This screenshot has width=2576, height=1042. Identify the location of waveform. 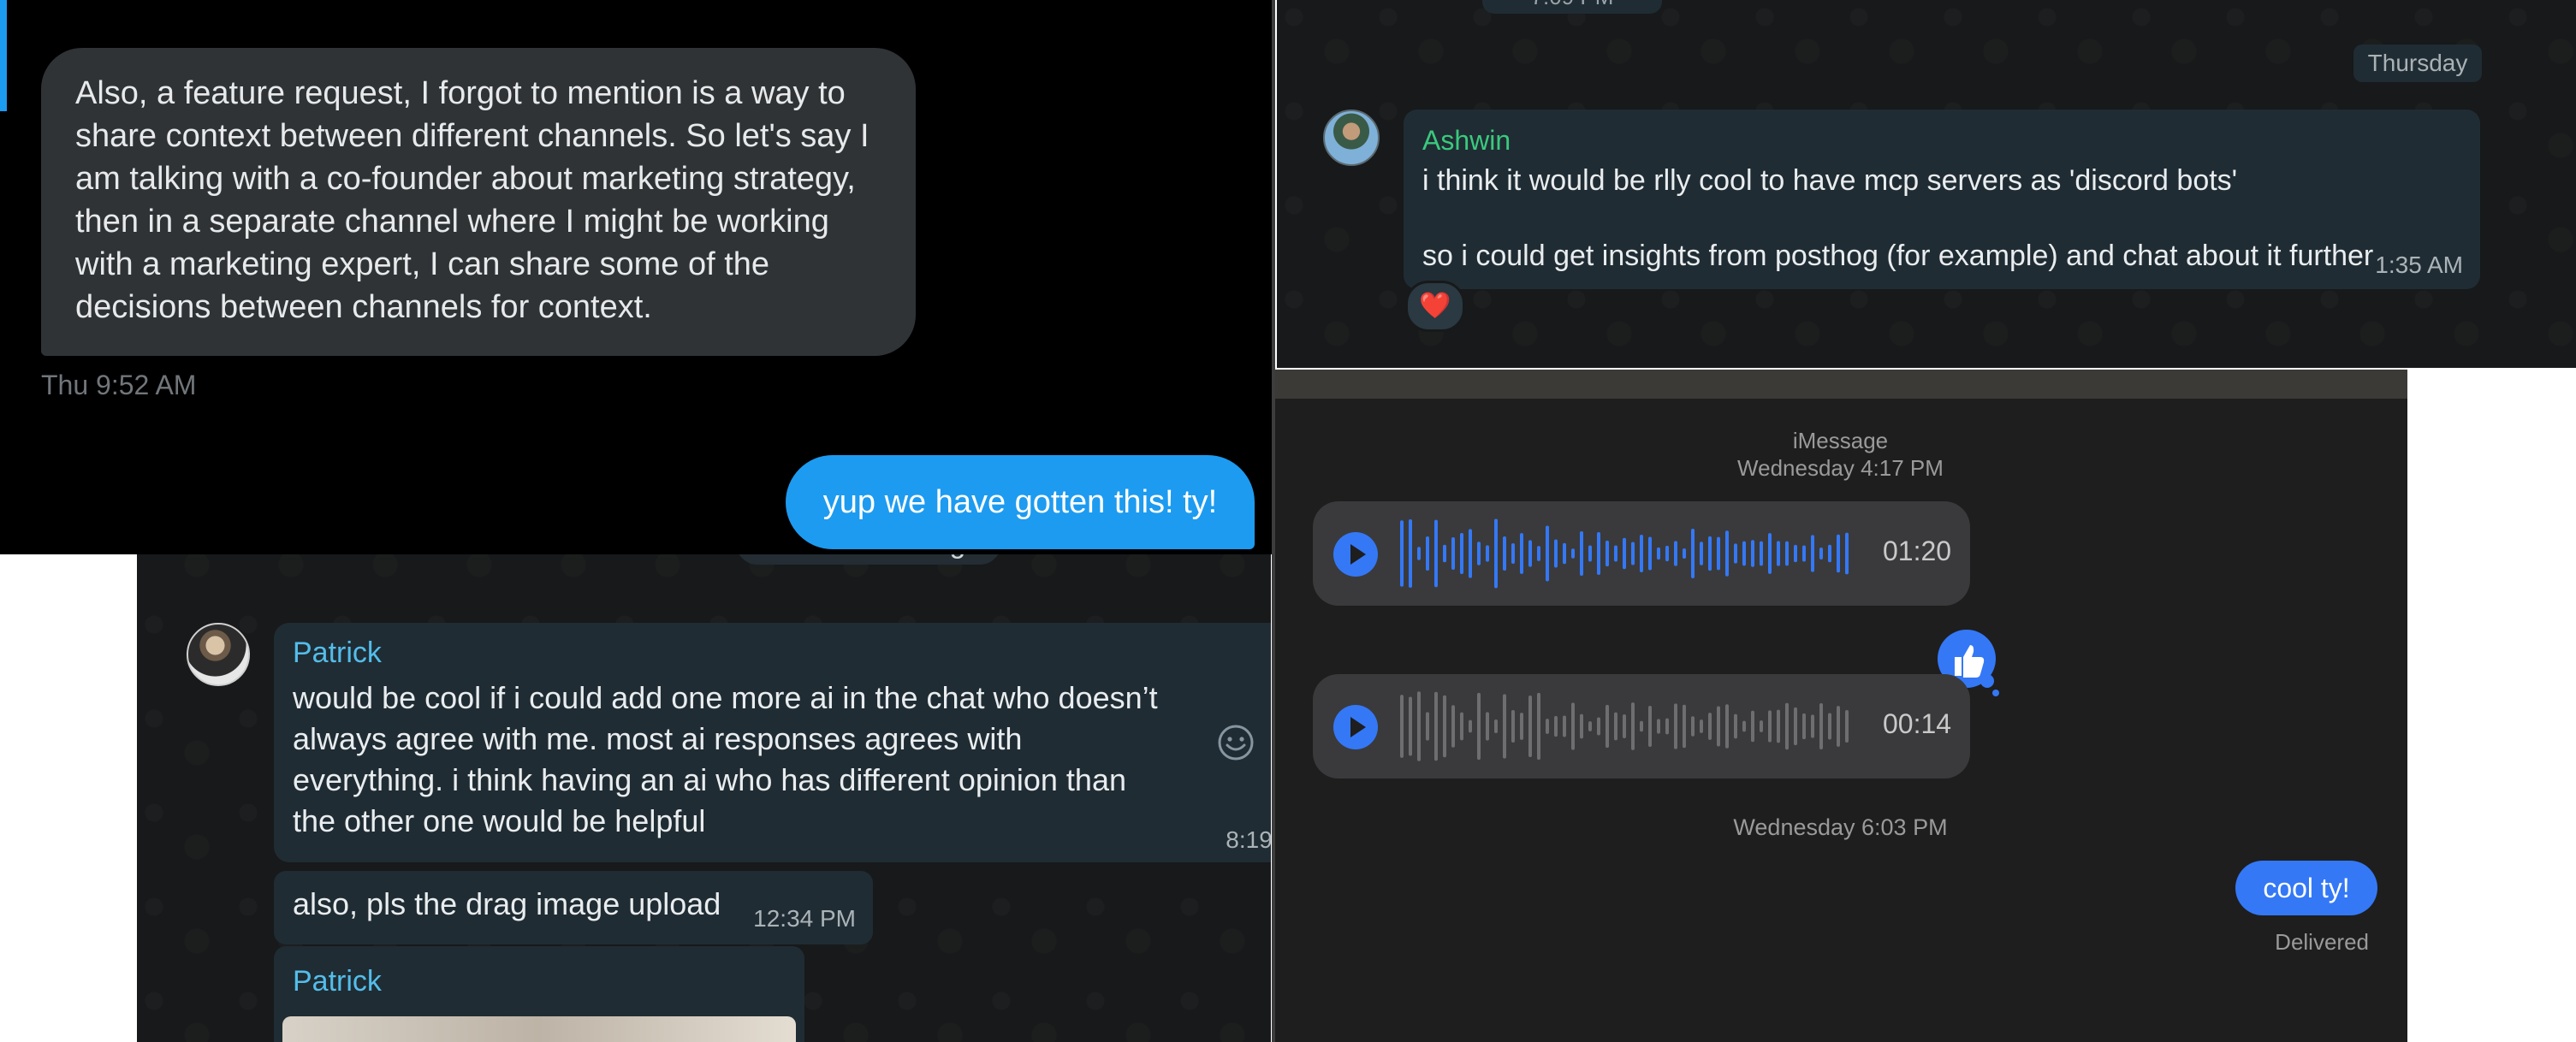
(1624, 553).